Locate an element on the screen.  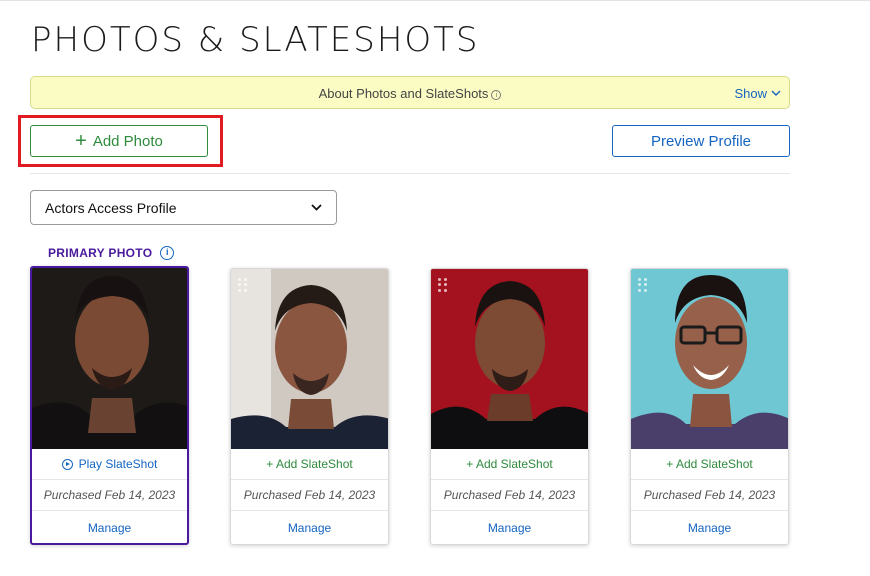
primary-photo-label: PRIMARY PHOTO i is located at coordinates (111, 253).